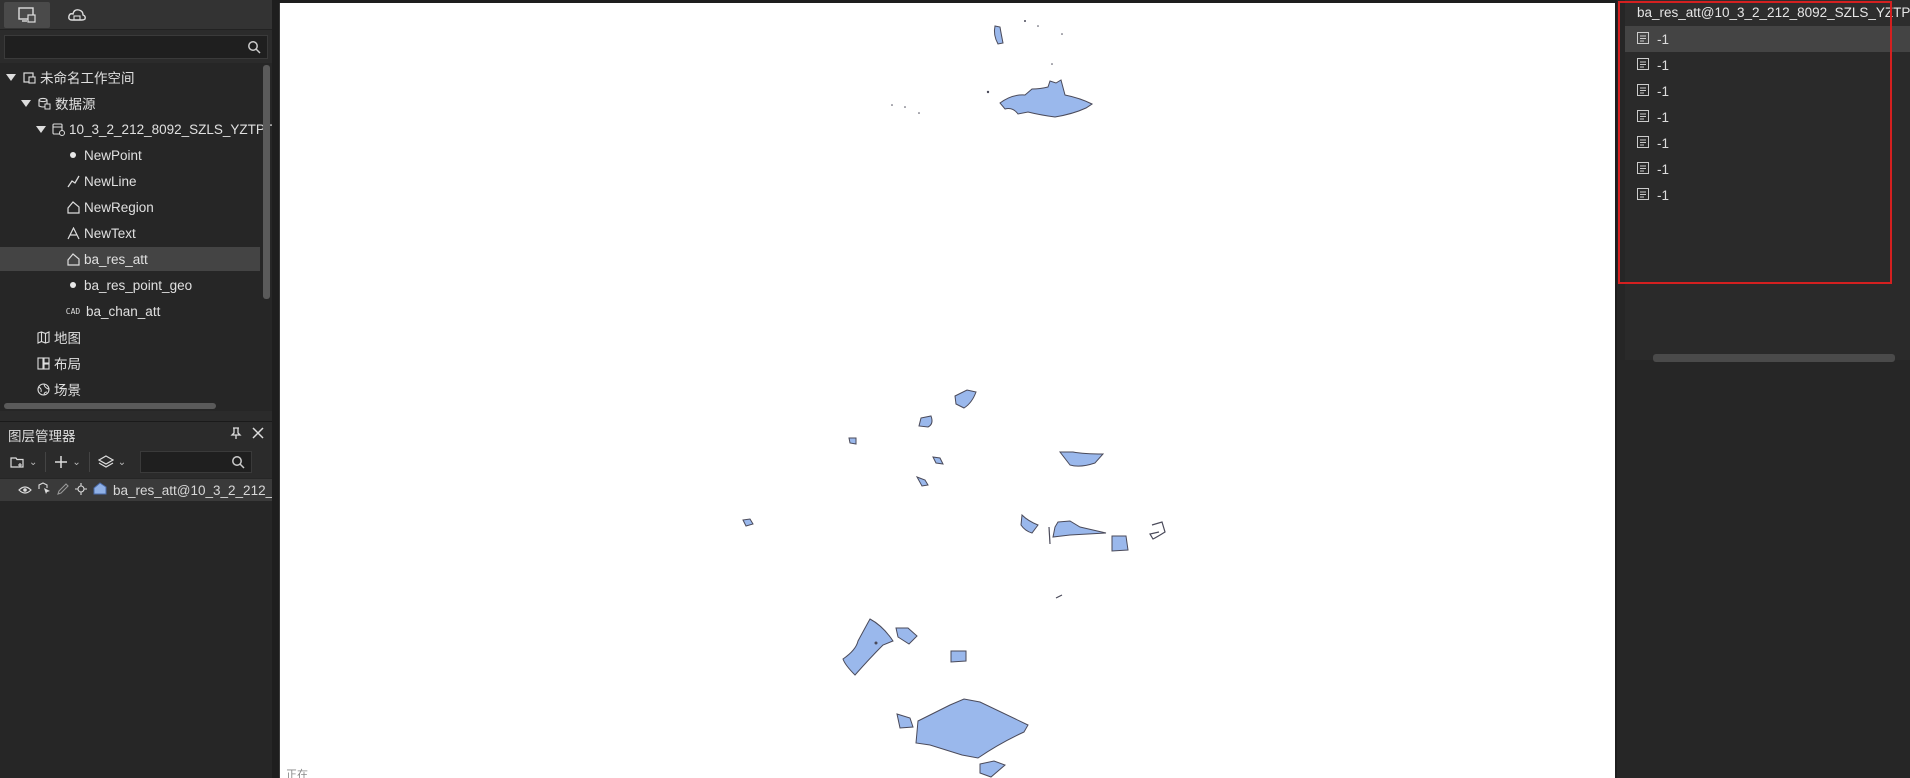 Image resolution: width=1910 pixels, height=778 pixels. Describe the element at coordinates (67, 462) in the screenshot. I see `add-layer-button: ⌄` at that location.